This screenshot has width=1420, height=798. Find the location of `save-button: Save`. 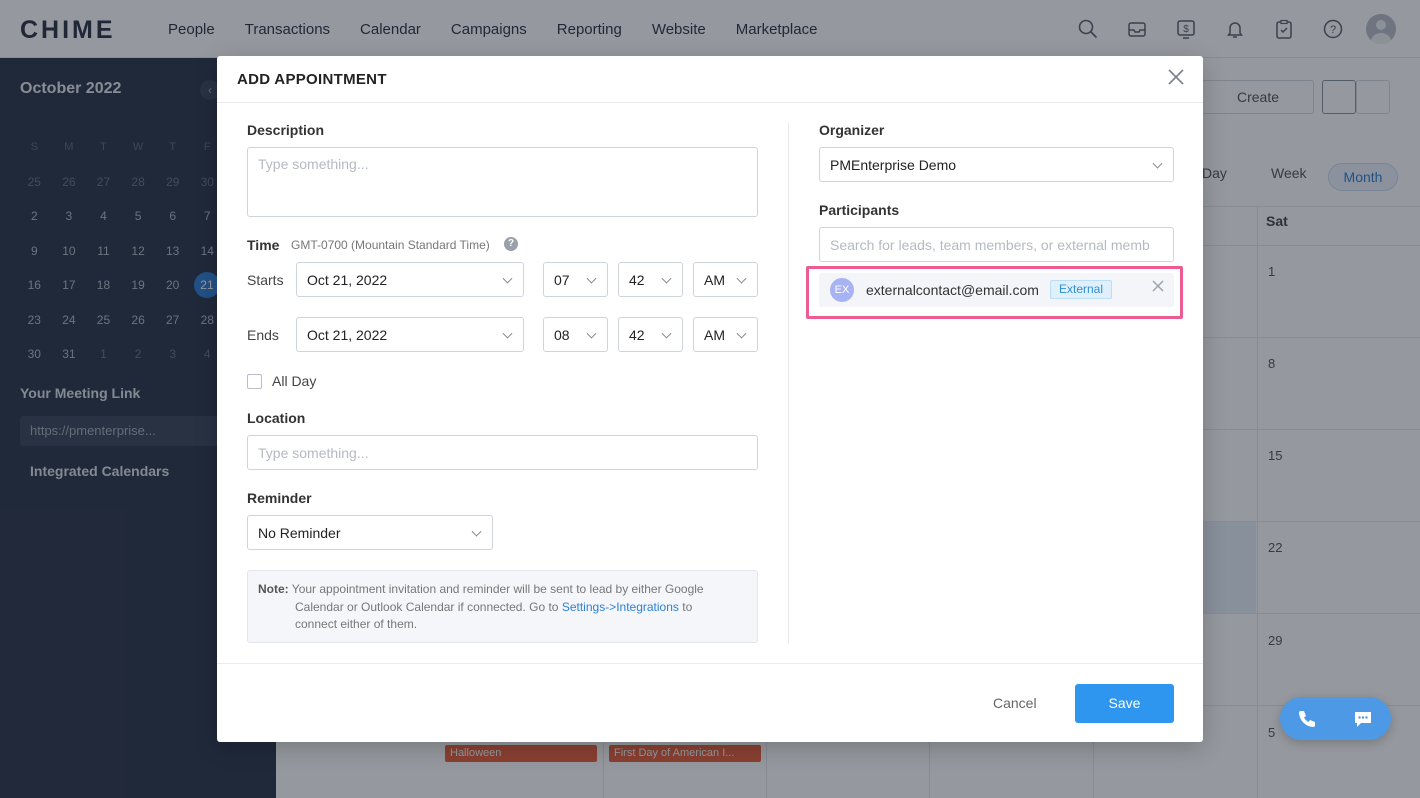

save-button: Save is located at coordinates (1124, 703).